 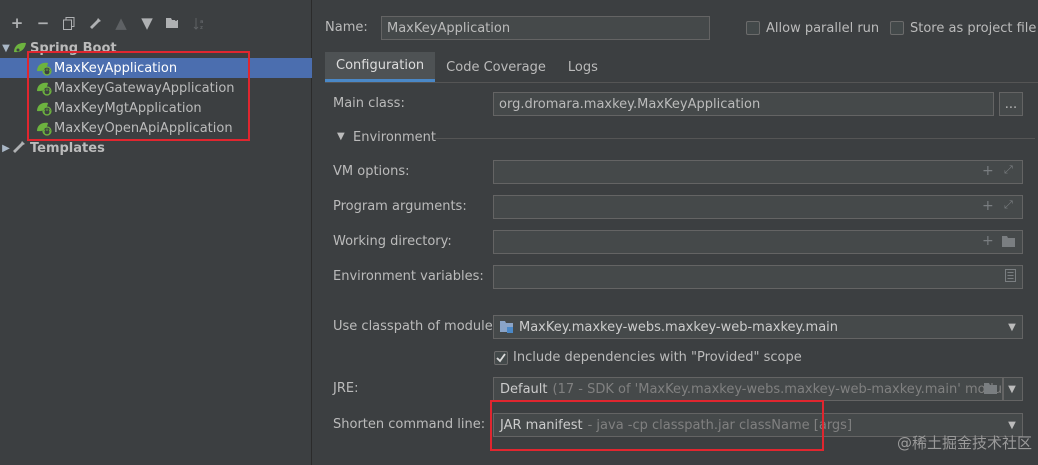 What do you see at coordinates (545, 28) in the screenshot?
I see `name-input: MaxKeyApplication` at bounding box center [545, 28].